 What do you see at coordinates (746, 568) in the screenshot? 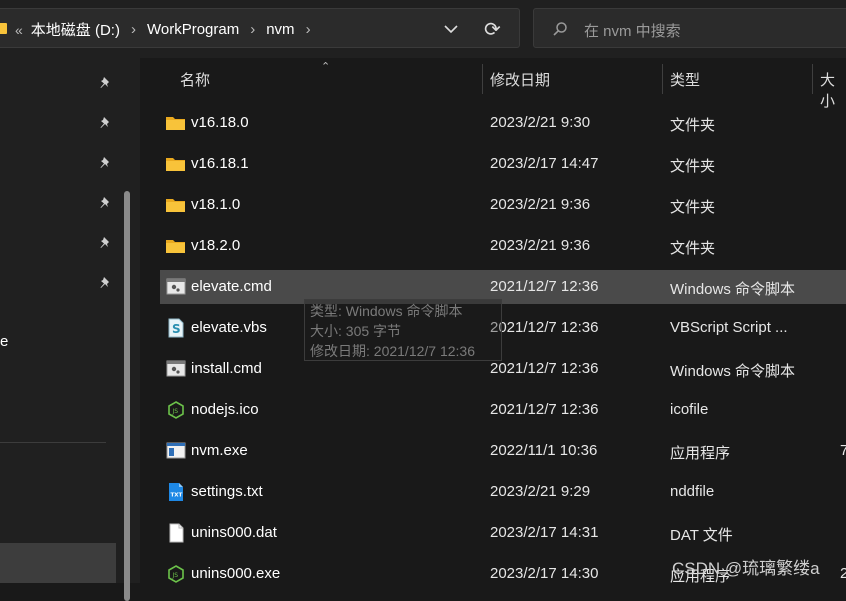
I see `watermark: CSDN @琉璃繁缕a` at bounding box center [746, 568].